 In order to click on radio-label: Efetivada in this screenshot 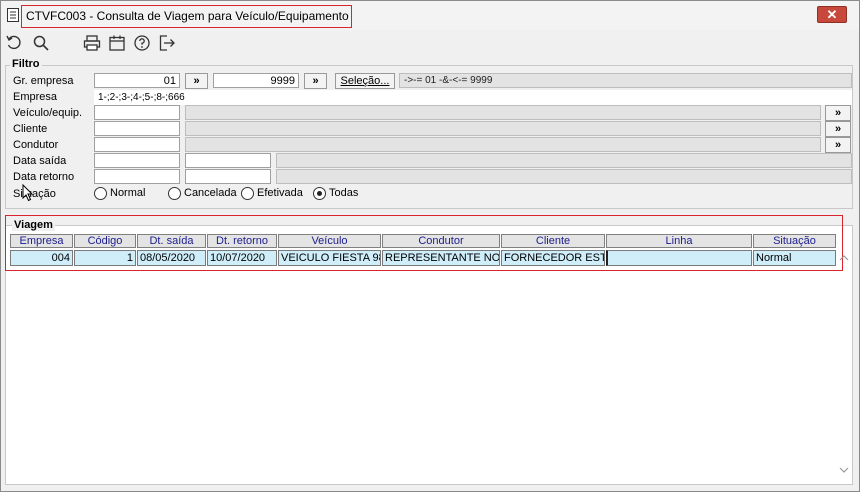, I will do `click(280, 193)`.